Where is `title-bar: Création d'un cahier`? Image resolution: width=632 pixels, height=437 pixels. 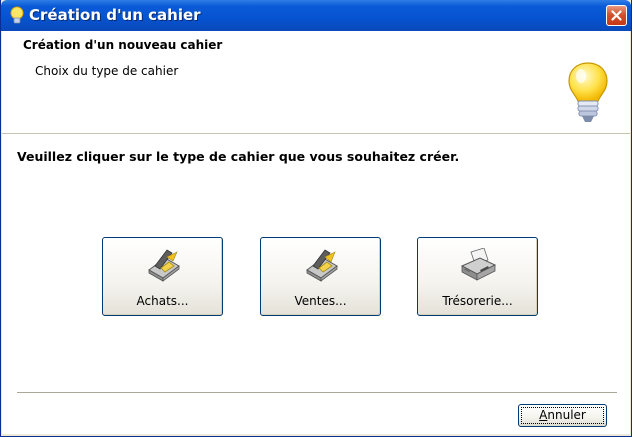
title-bar: Création d'un cahier is located at coordinates (316, 15).